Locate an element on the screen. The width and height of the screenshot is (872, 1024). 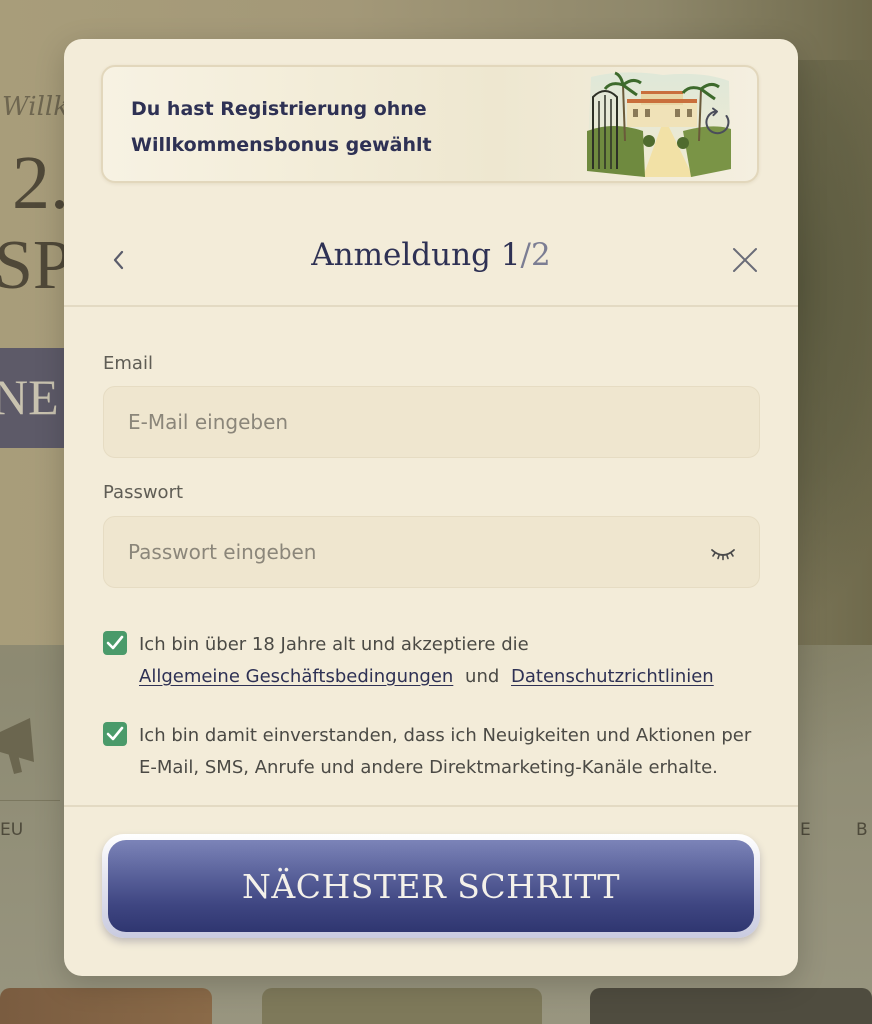
step-total: 2 is located at coordinates (540, 255).